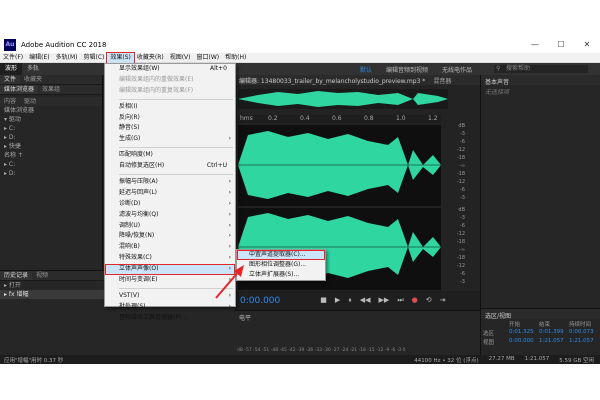  Describe the element at coordinates (170, 69) in the screenshot. I see `effects-menu-item: 显示效果组(W) Alt+0` at that location.